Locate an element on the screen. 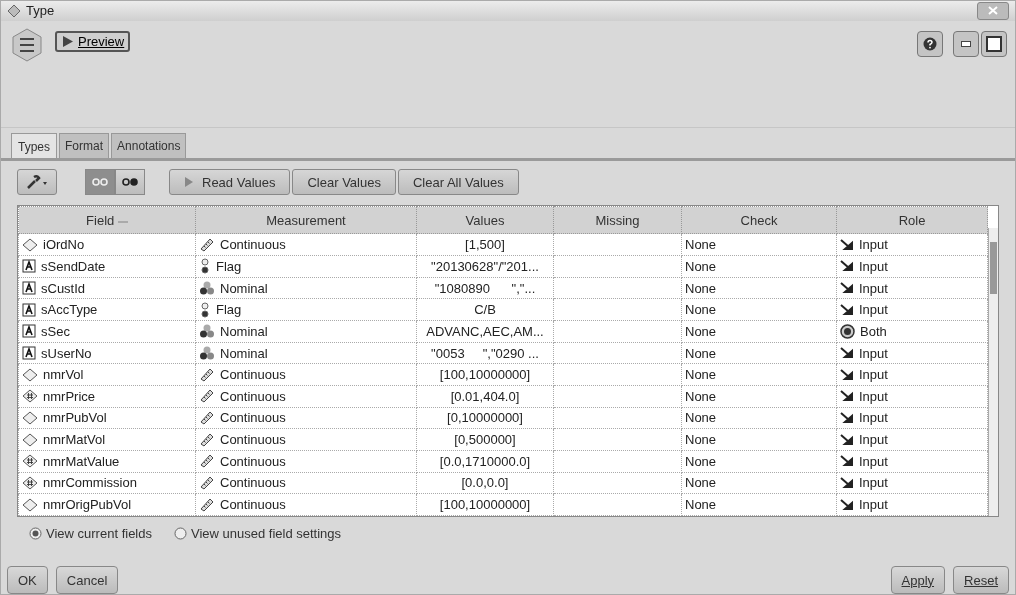 The height and width of the screenshot is (595, 1016). tab: Annotations is located at coordinates (149, 146).